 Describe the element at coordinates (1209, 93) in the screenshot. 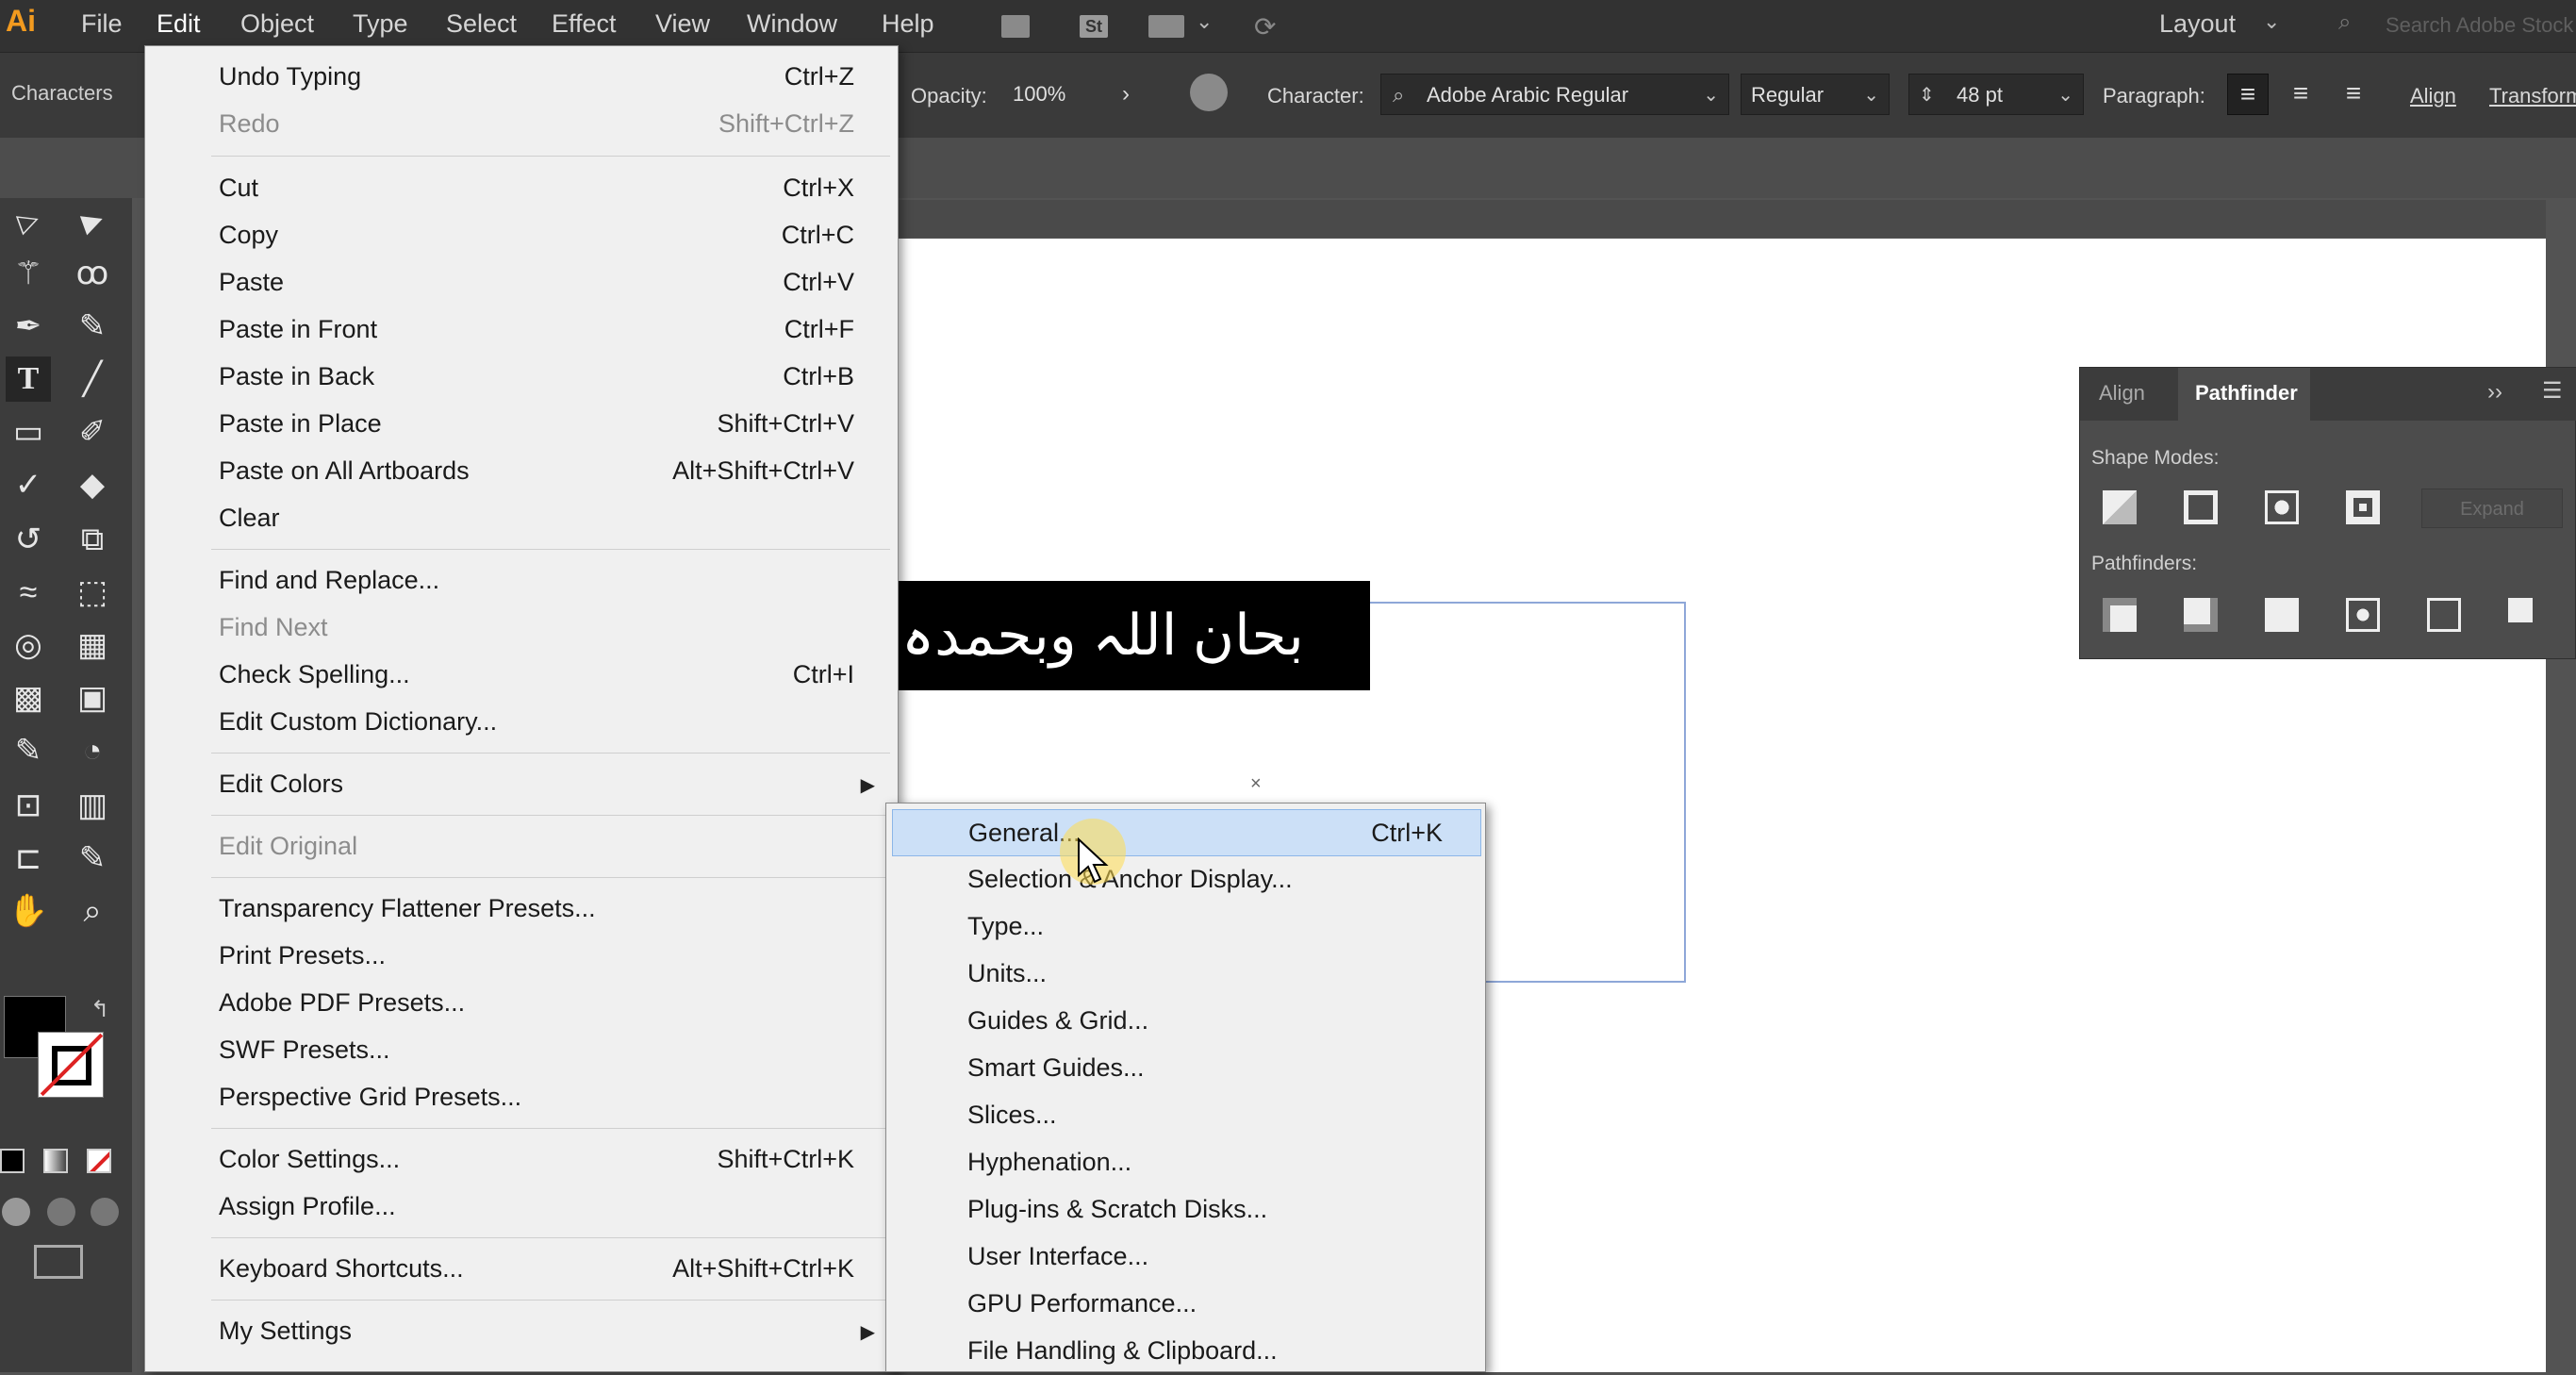

I see `recolor-icon` at that location.